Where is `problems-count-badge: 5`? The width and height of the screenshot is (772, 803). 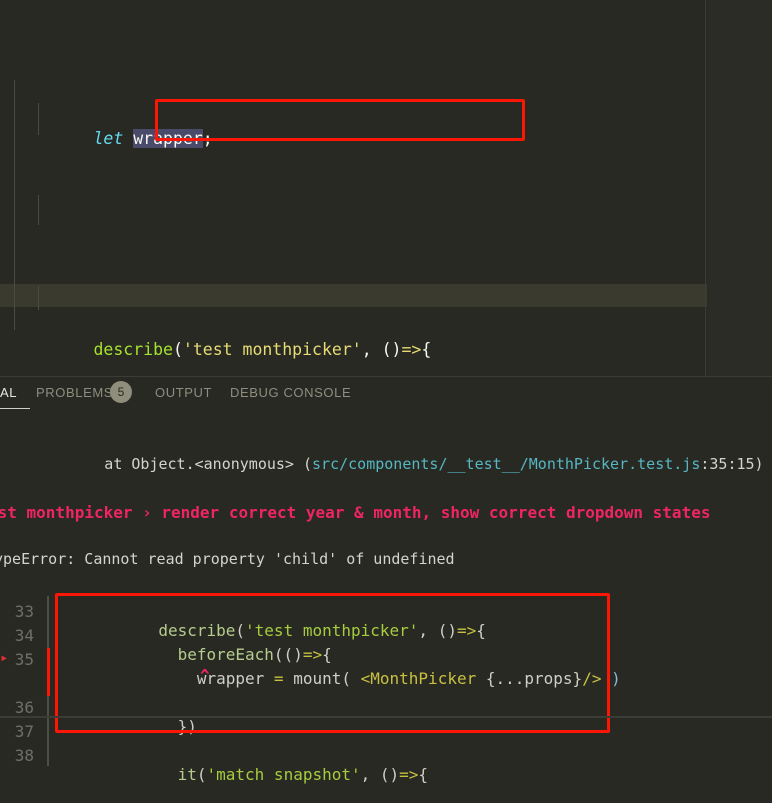
problems-count-badge: 5 is located at coordinates (121, 392).